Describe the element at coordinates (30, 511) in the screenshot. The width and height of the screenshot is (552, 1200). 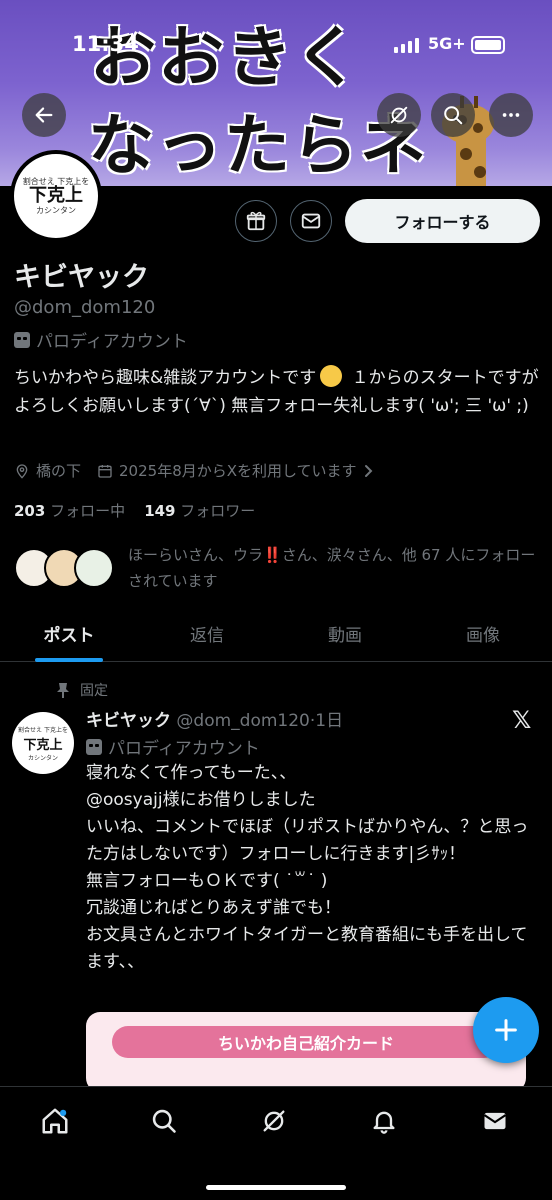
I see `following-count: 203` at that location.